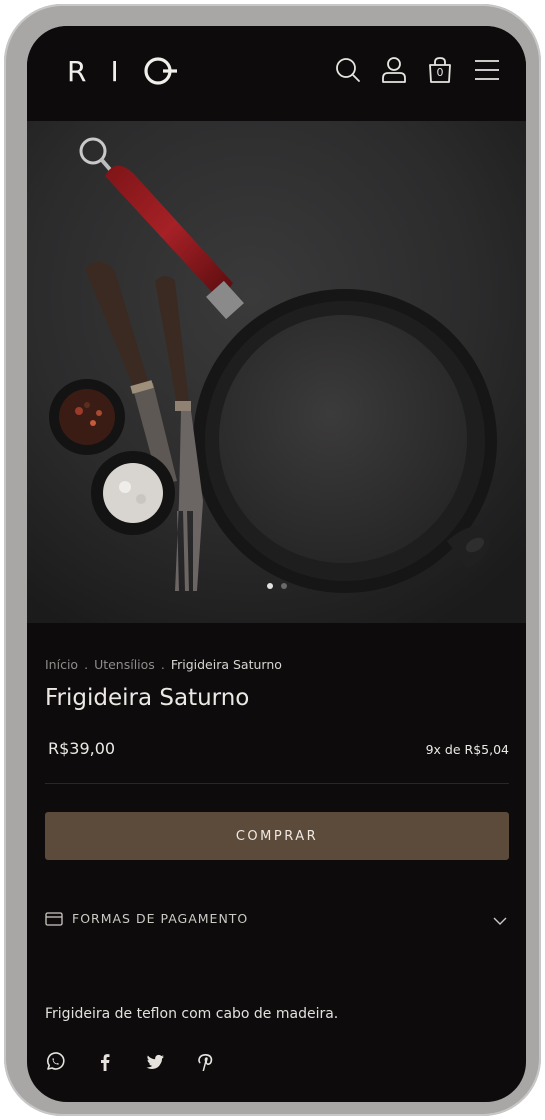 Image resolution: width=545 pixels, height=1120 pixels. I want to click on breadcrumb: Início . Utensílios . Frigideira Saturno, so click(163, 664).